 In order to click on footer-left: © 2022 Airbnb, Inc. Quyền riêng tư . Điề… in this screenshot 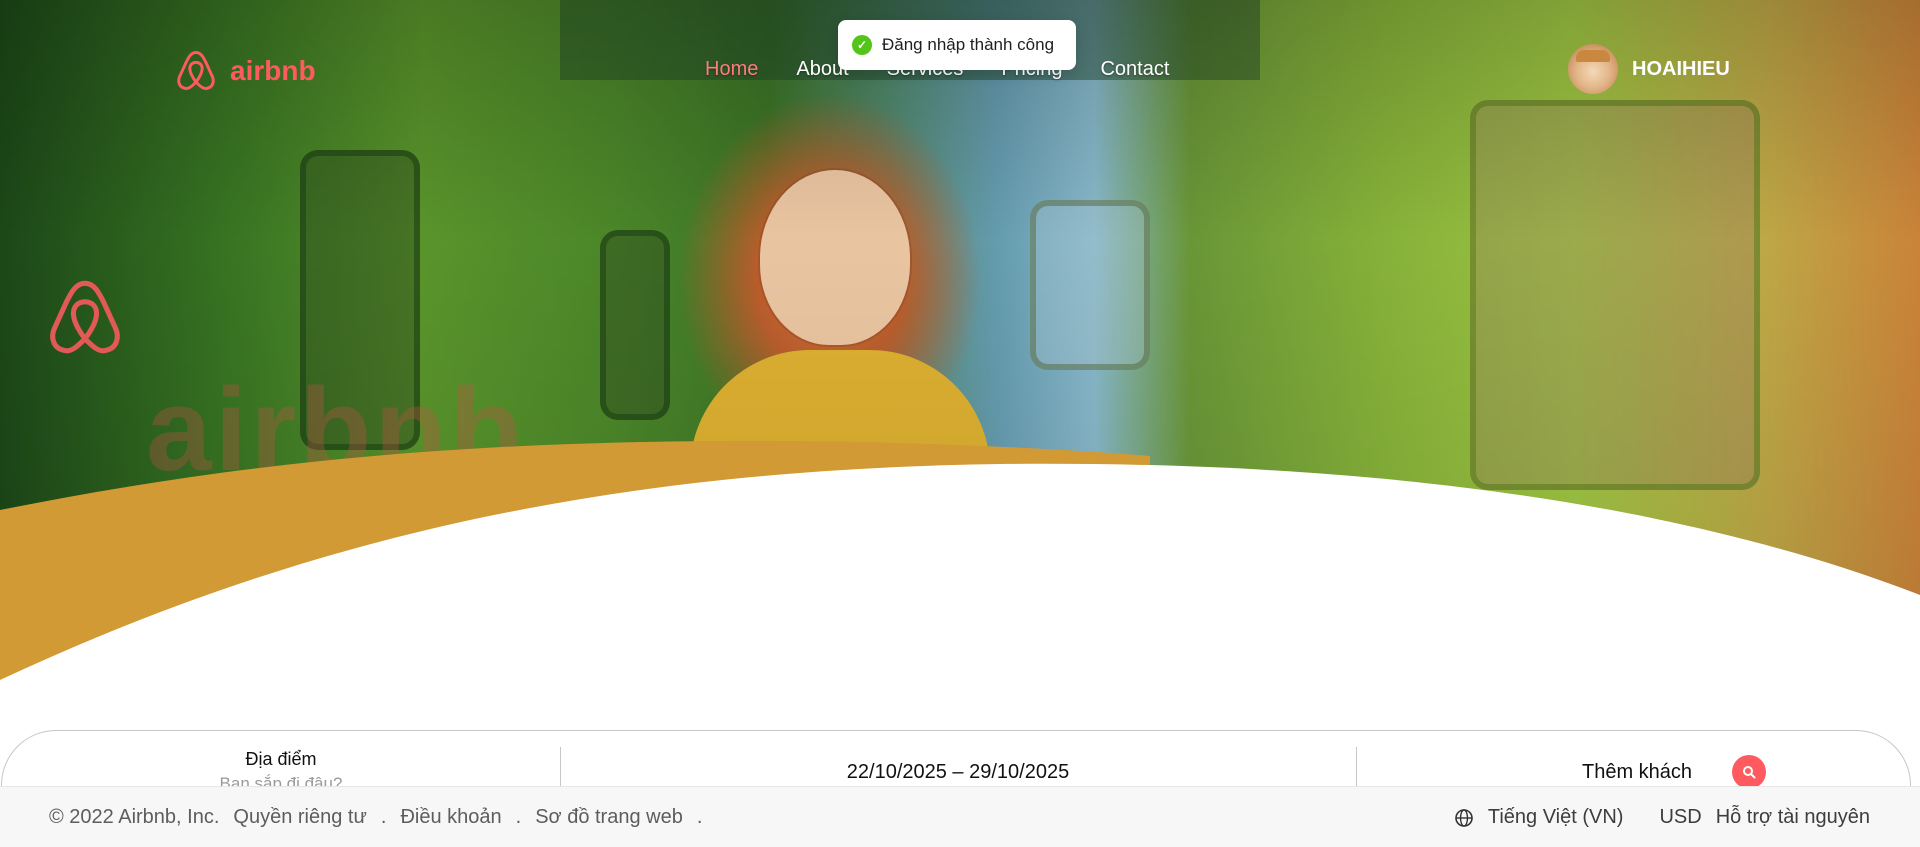, I will do `click(375, 817)`.